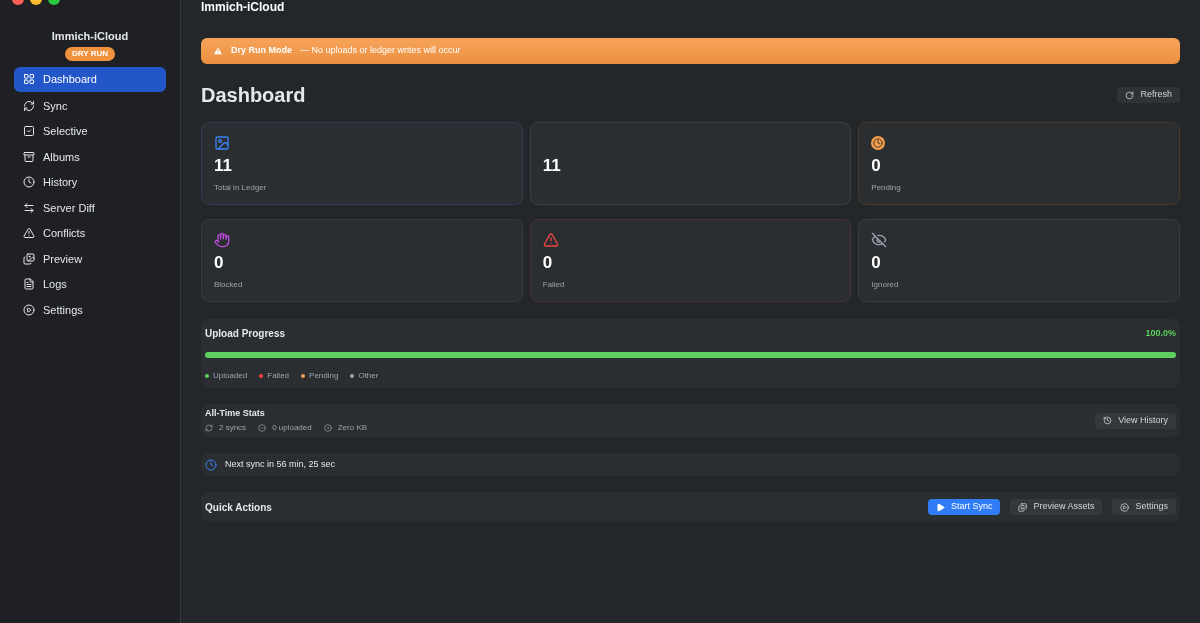  I want to click on next-sync-text: Next sync in 56 min, 25 sec, so click(280, 464).